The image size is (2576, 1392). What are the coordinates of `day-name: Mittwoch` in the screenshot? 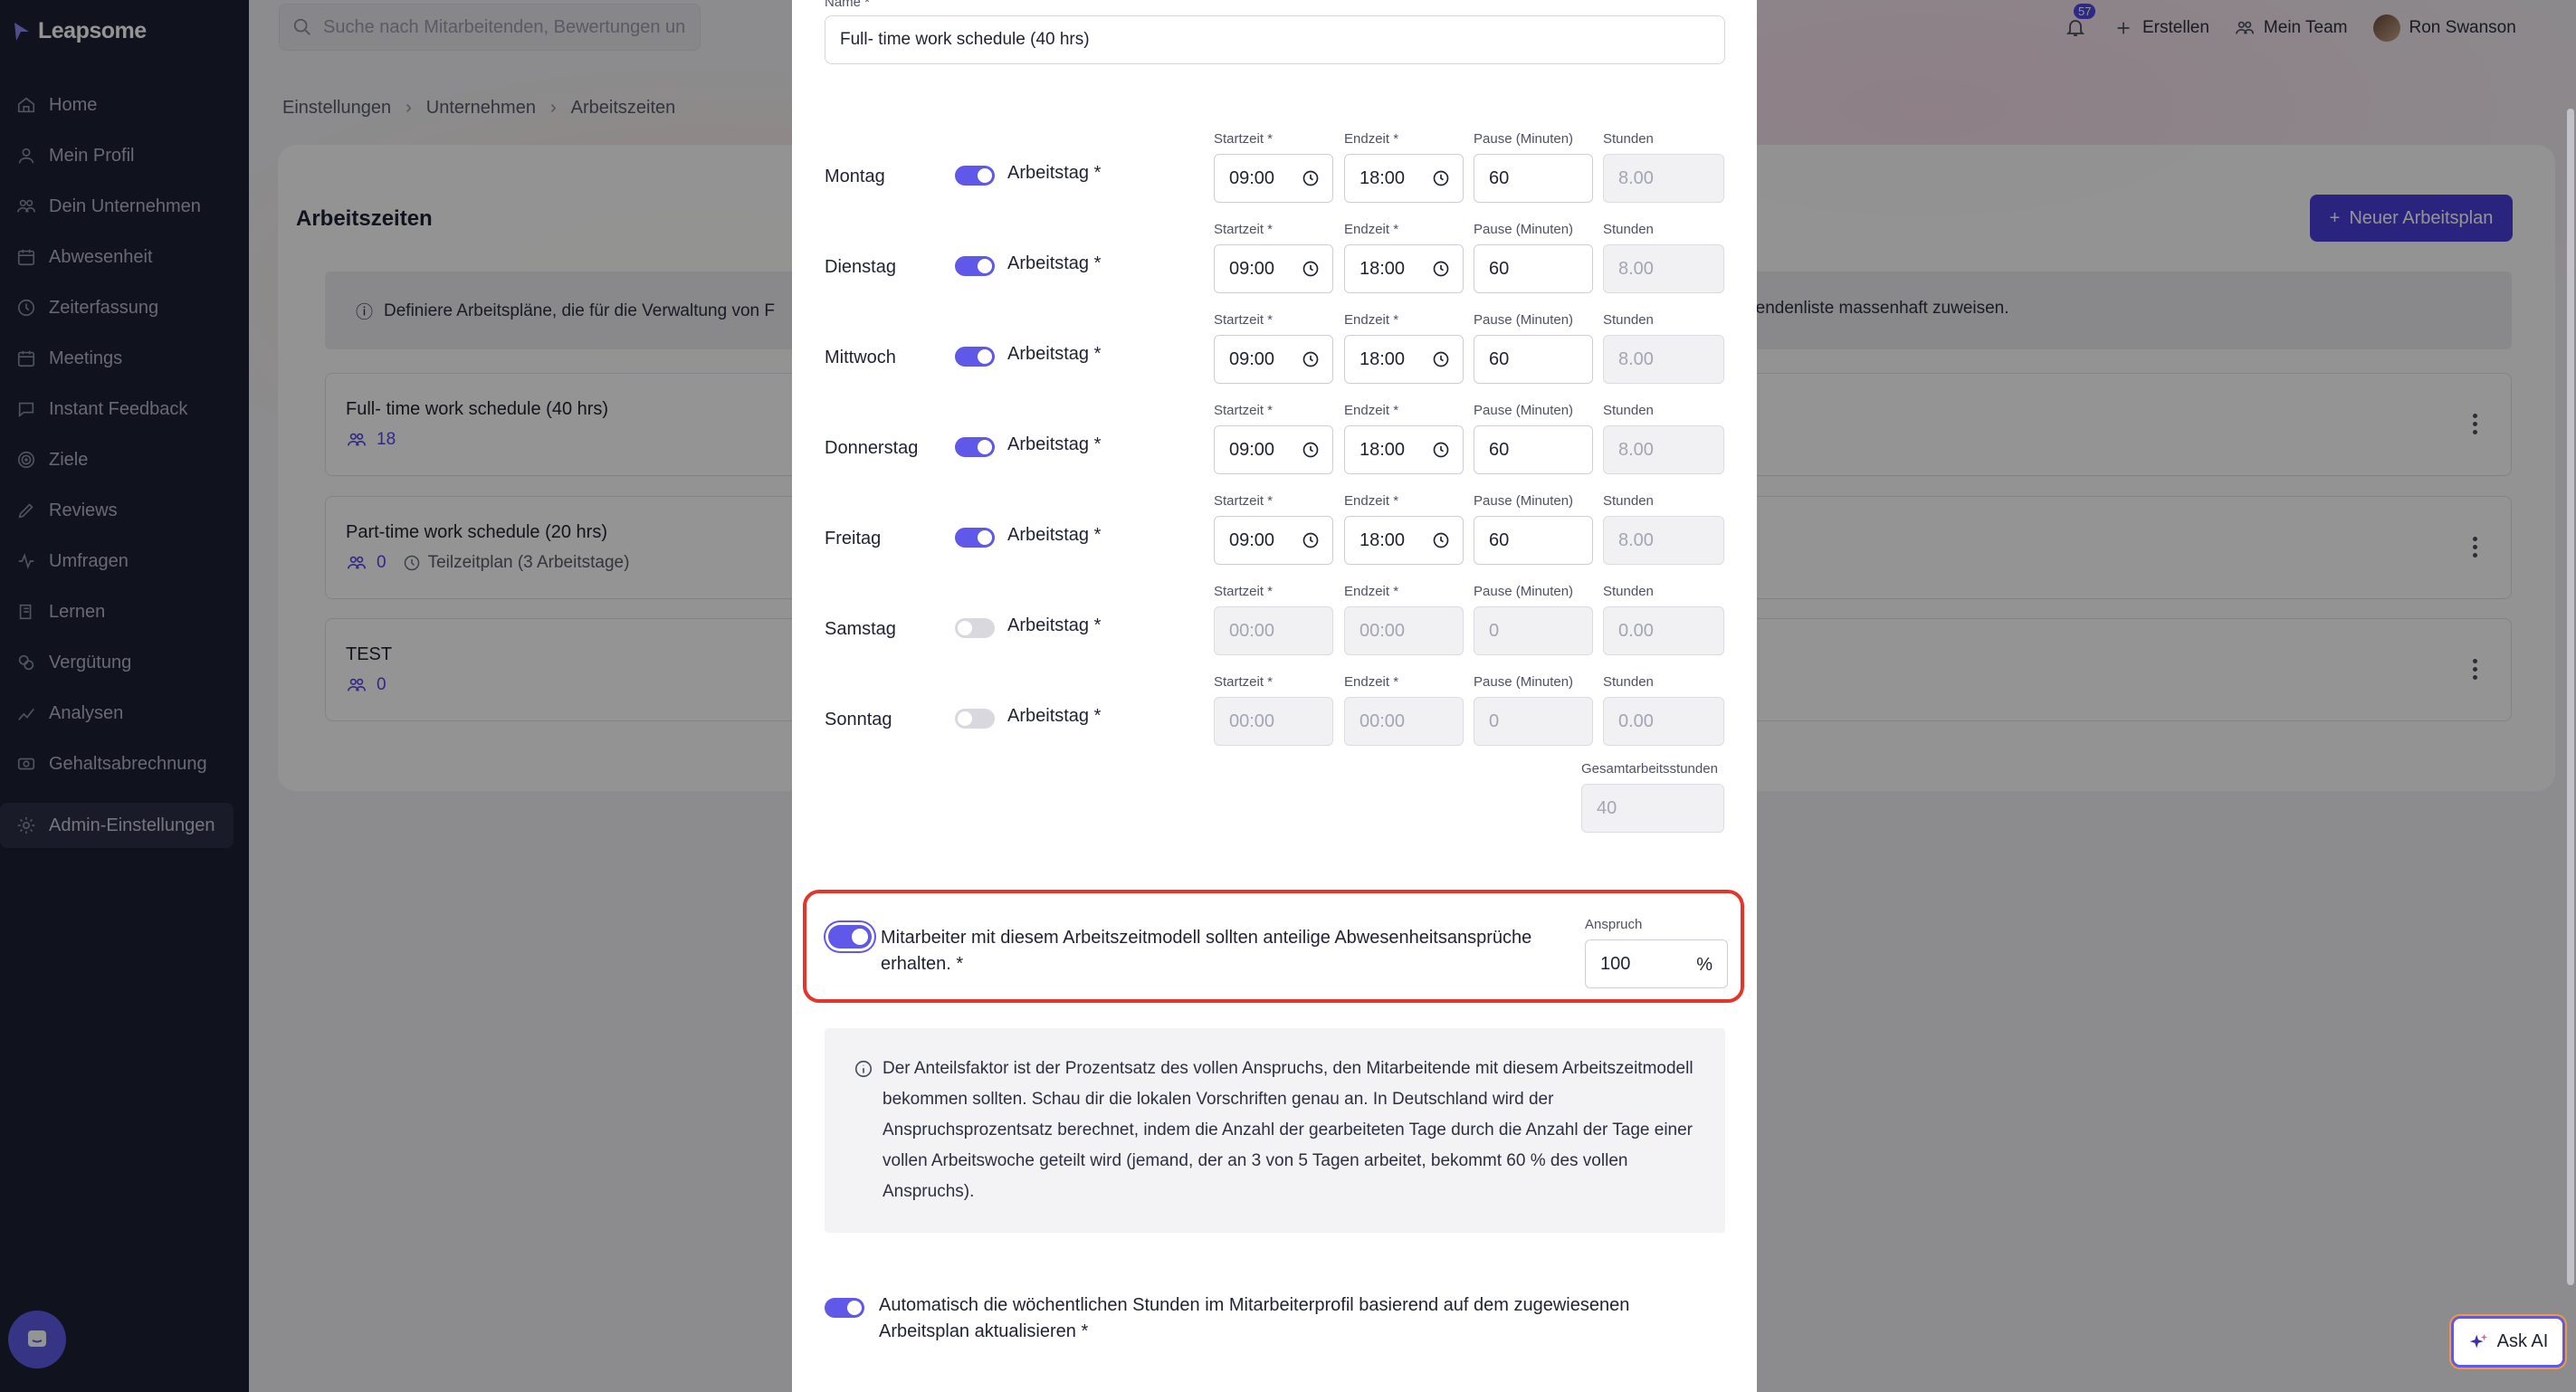 It's located at (861, 357).